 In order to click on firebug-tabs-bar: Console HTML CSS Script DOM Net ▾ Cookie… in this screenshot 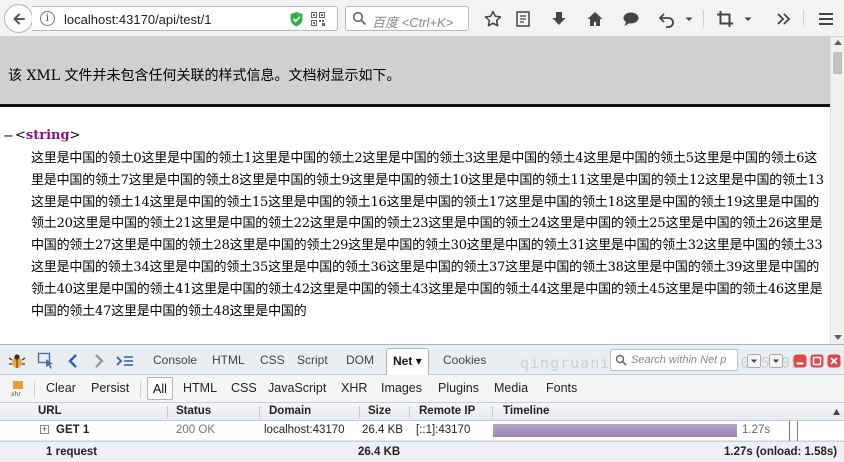, I will do `click(422, 360)`.